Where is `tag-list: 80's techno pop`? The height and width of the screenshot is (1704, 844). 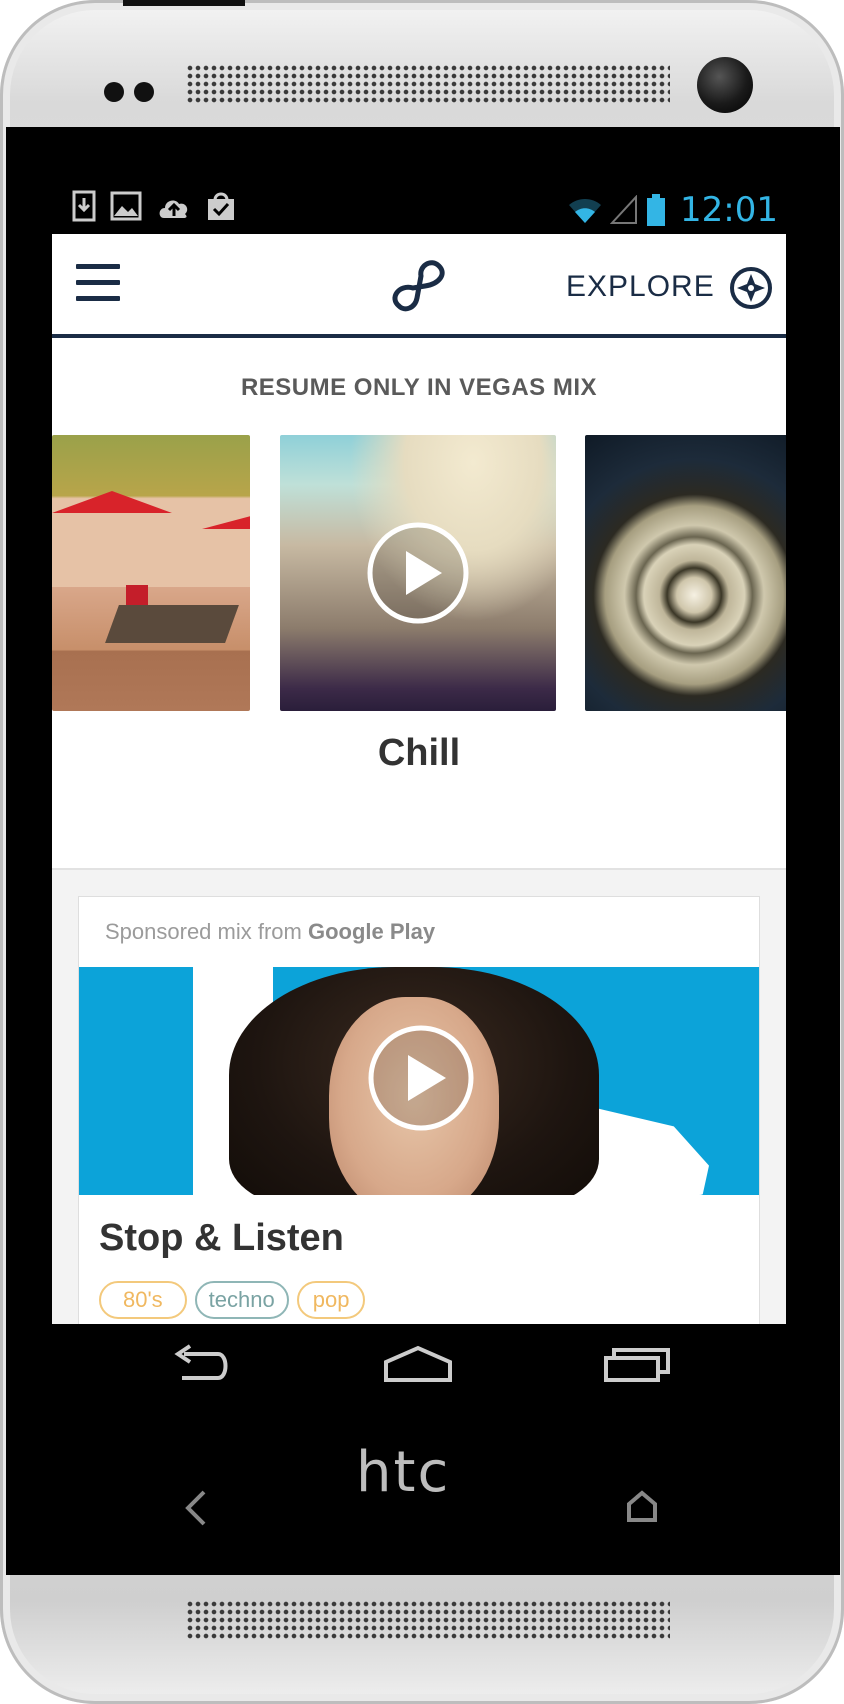
tag-list: 80's techno pop is located at coordinates (232, 1300).